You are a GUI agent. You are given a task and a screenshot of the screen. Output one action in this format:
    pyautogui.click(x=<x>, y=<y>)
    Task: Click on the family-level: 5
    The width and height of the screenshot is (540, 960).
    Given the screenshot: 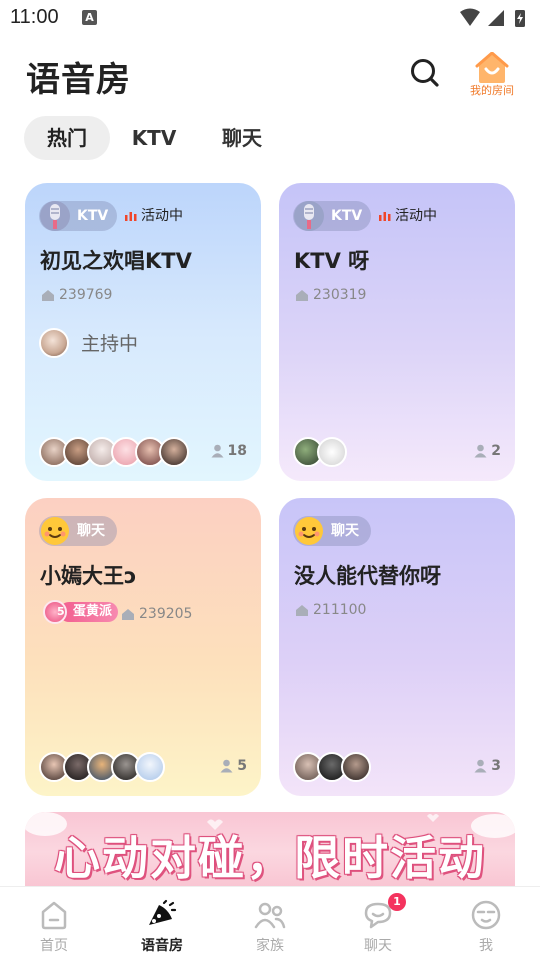 What is the action you would take?
    pyautogui.click(x=61, y=611)
    